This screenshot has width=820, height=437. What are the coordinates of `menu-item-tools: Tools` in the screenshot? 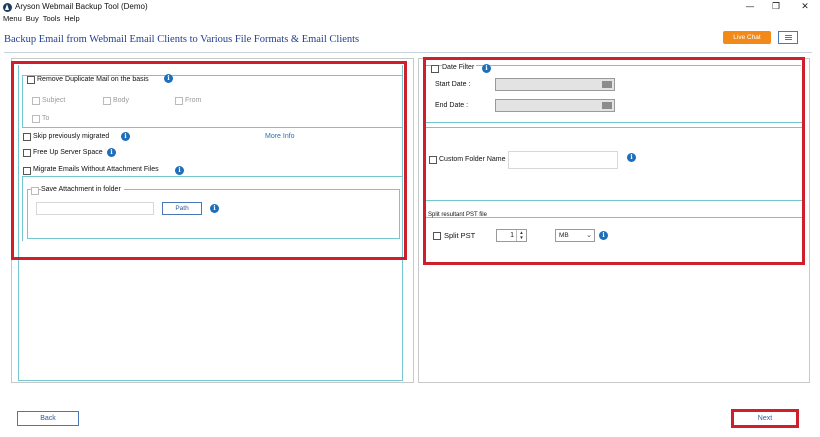 It's located at (52, 19).